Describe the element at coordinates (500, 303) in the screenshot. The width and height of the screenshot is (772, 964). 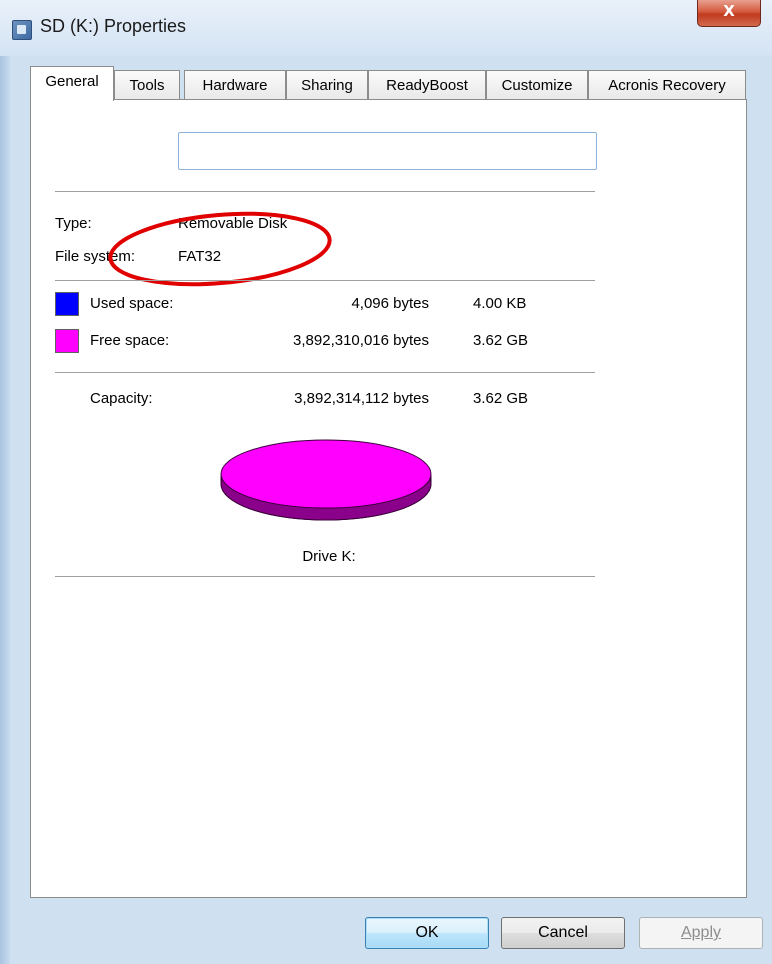
I see `used-space-size: 4.00 KB` at that location.